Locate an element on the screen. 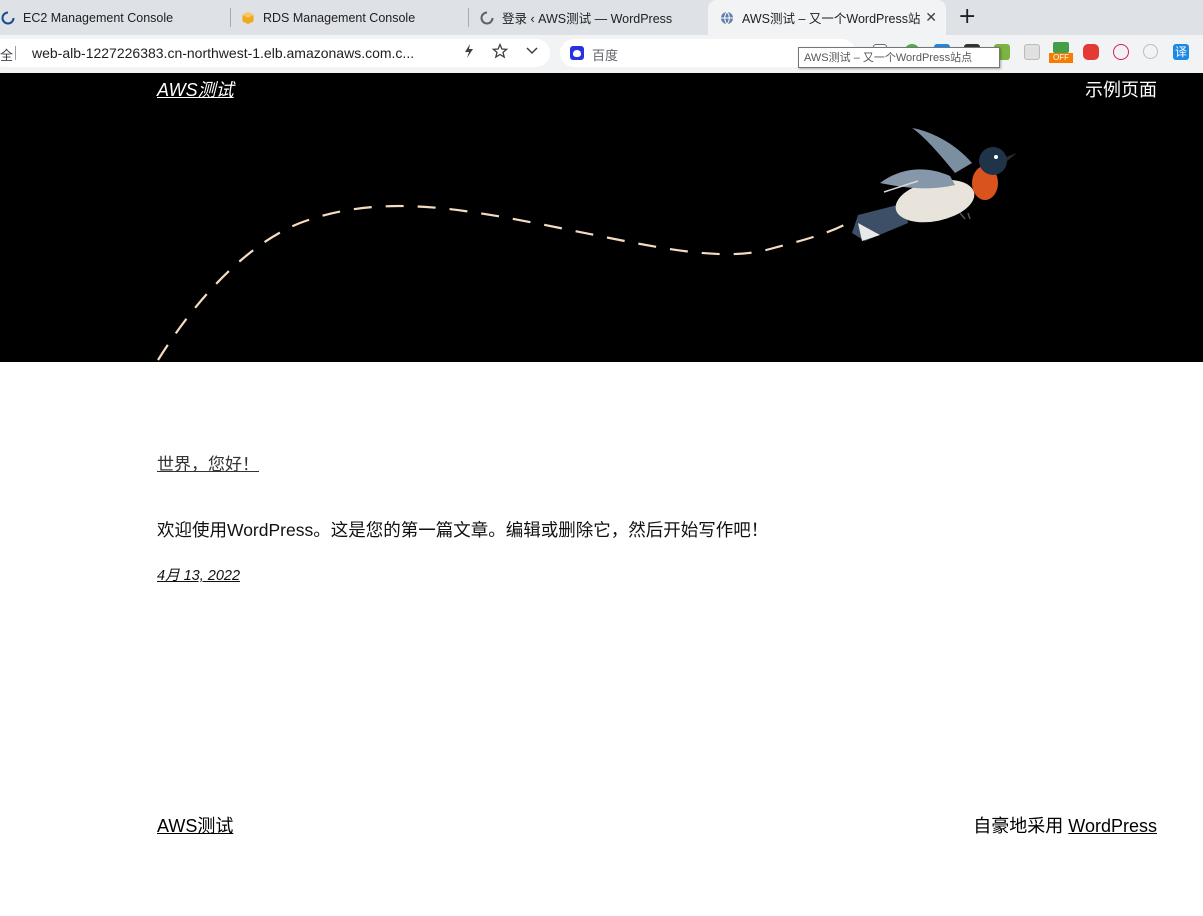  tab-title: RDS Management Console is located at coordinates (339, 17).